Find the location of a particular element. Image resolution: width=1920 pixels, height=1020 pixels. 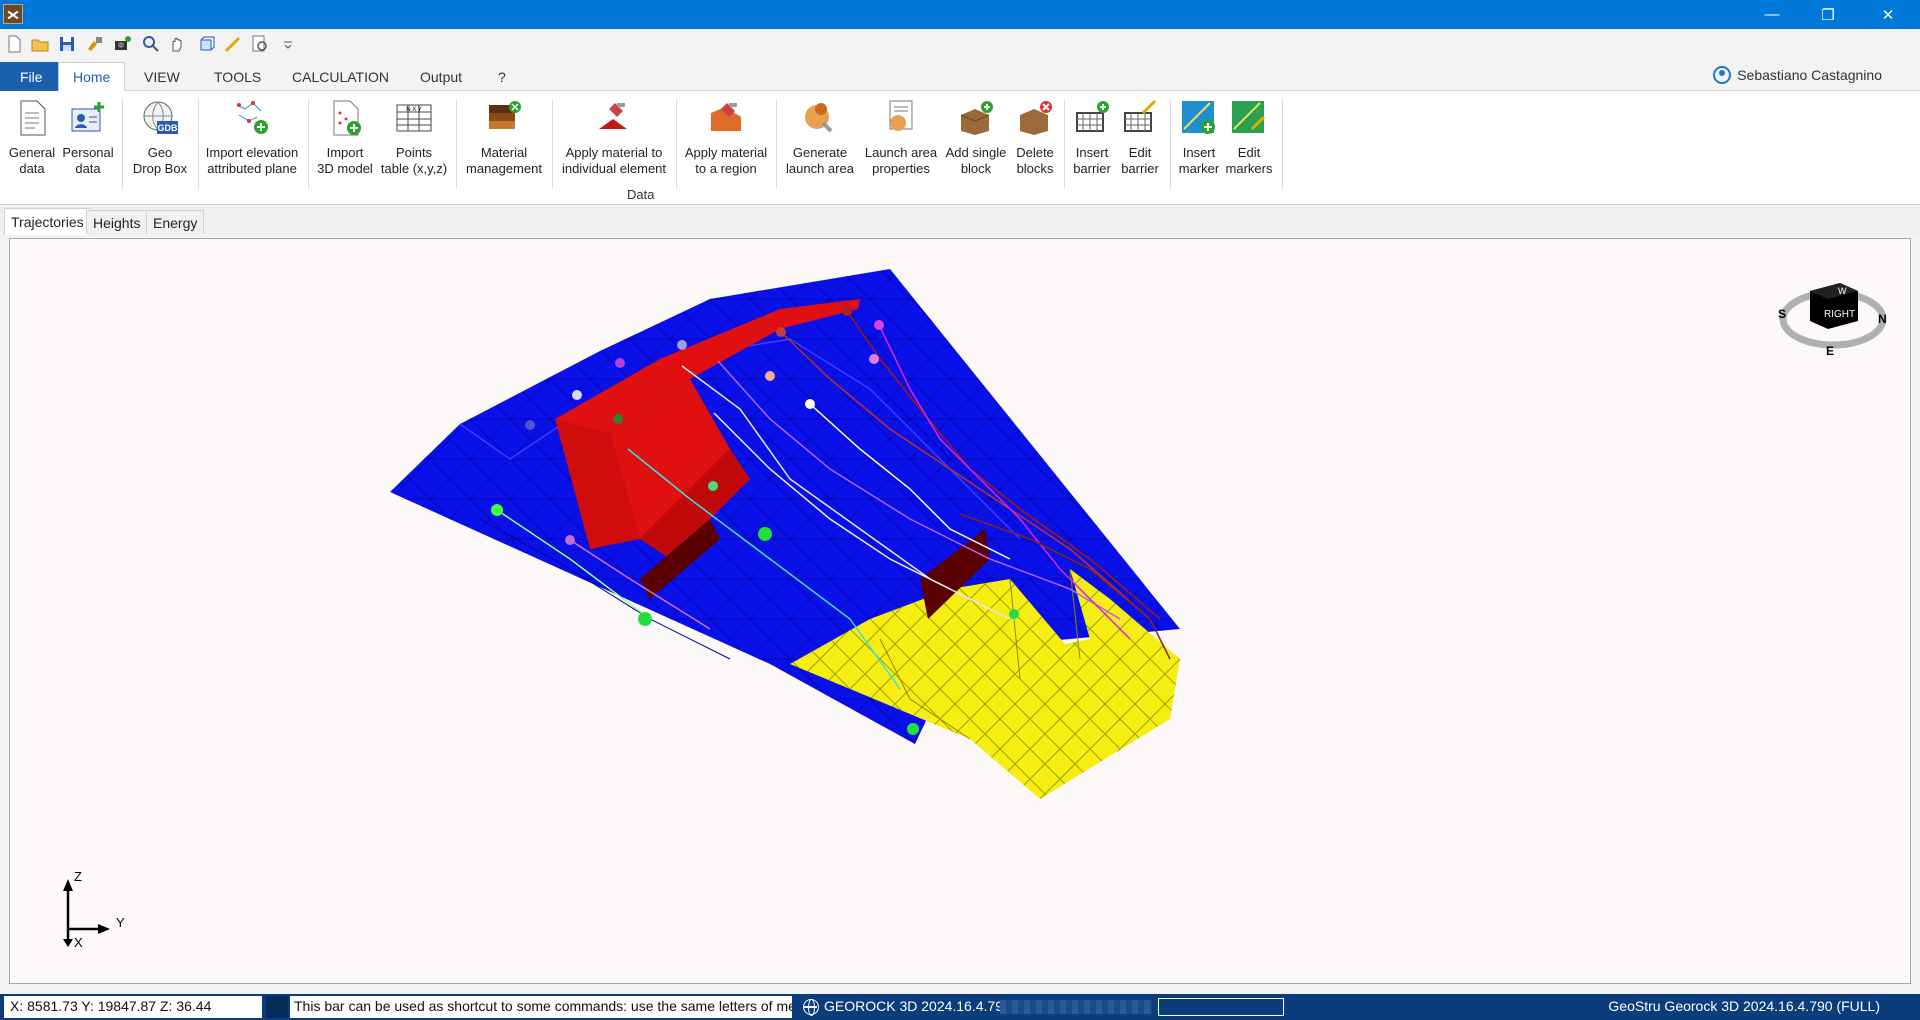

edit-markers-button: Edit markers is located at coordinates (1249, 138).